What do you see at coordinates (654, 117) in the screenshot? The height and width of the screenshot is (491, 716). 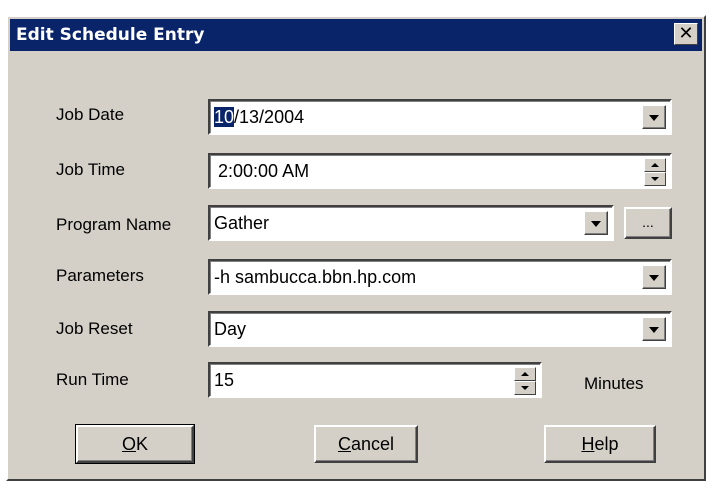 I see `job-date-dropdown-button` at bounding box center [654, 117].